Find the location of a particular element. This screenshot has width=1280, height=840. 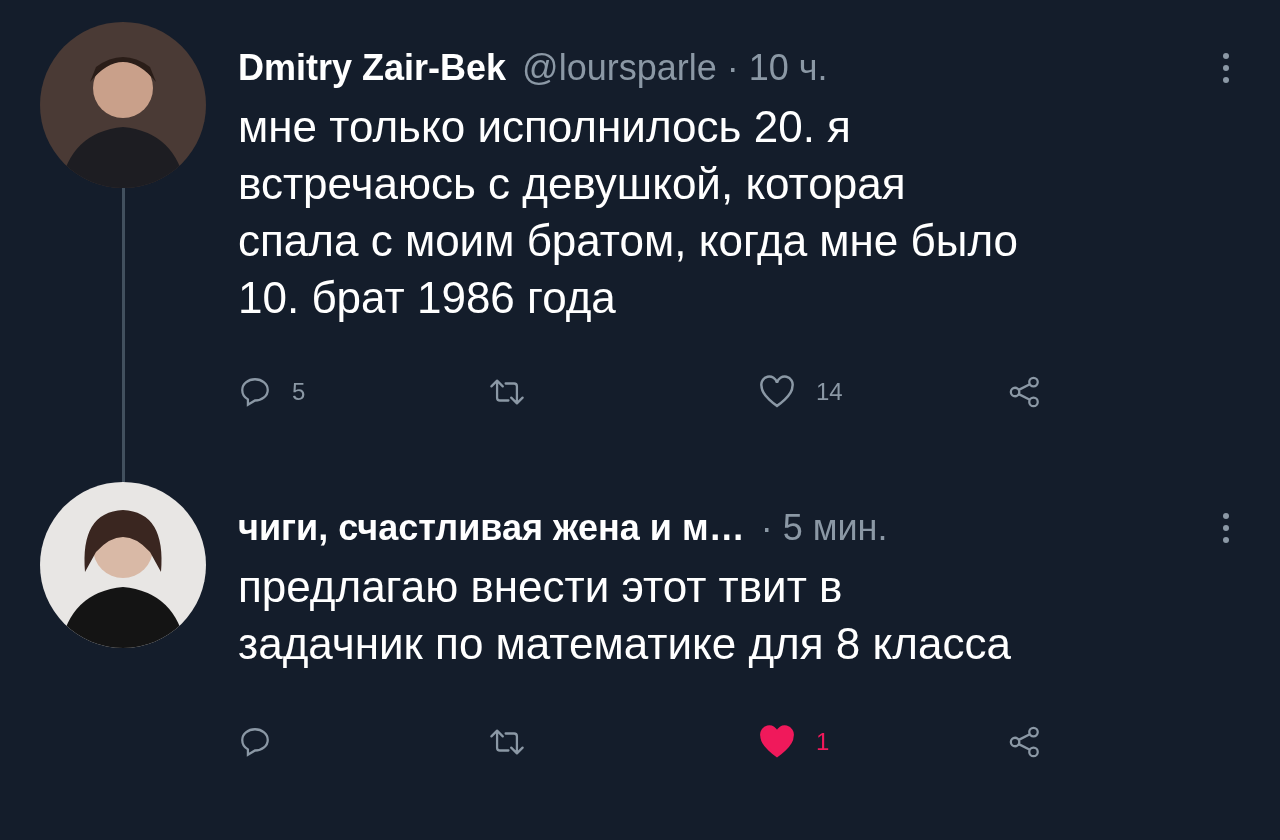

tweet-meta: · 5 мин. is located at coordinates (824, 528).